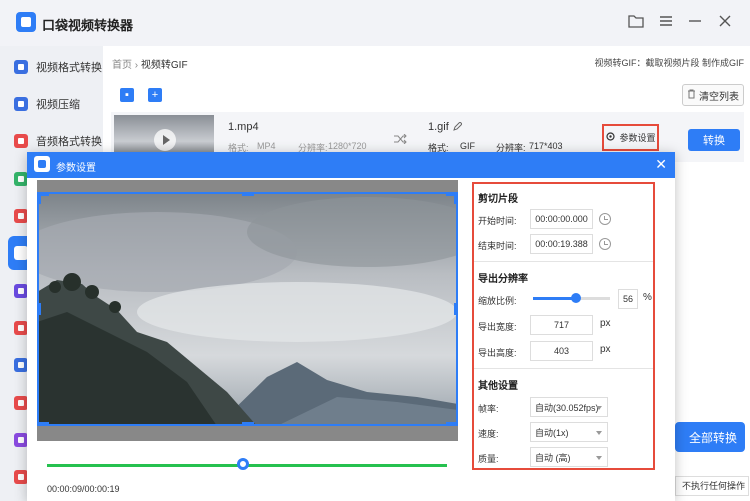 Image resolution: width=750 pixels, height=501 pixels. I want to click on page-hint: 视频转GIF：截取视频片段 制作成GIF, so click(669, 63).